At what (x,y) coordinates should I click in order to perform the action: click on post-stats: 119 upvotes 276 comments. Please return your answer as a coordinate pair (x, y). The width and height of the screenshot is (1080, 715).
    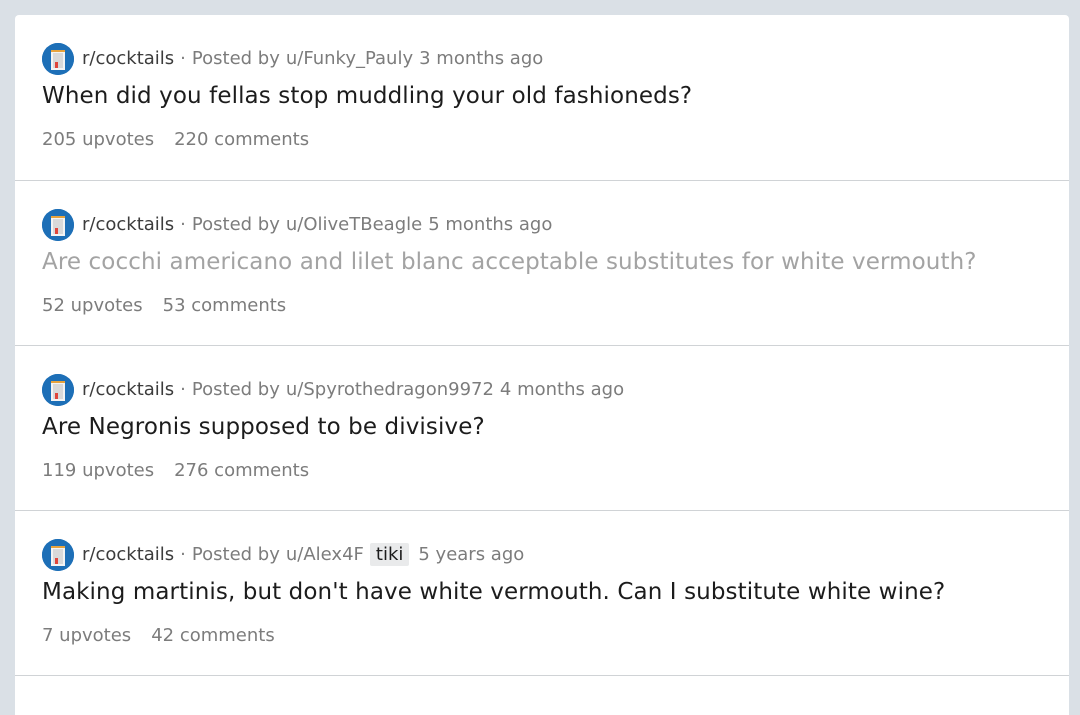
    Looking at the image, I should click on (175, 470).